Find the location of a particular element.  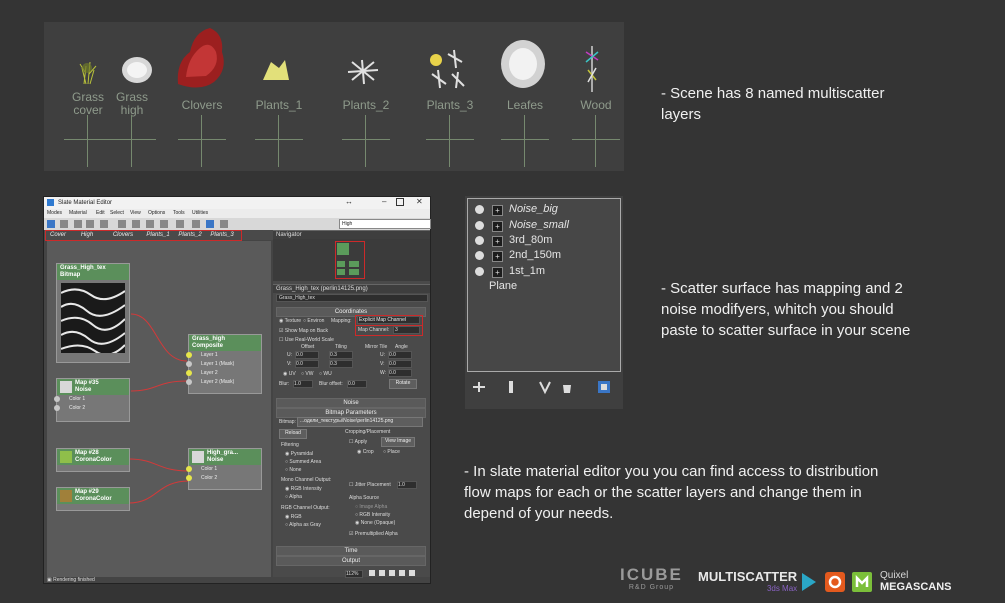

jitter-checkbox: ☐ Jitter Placement is located at coordinates (370, 485).